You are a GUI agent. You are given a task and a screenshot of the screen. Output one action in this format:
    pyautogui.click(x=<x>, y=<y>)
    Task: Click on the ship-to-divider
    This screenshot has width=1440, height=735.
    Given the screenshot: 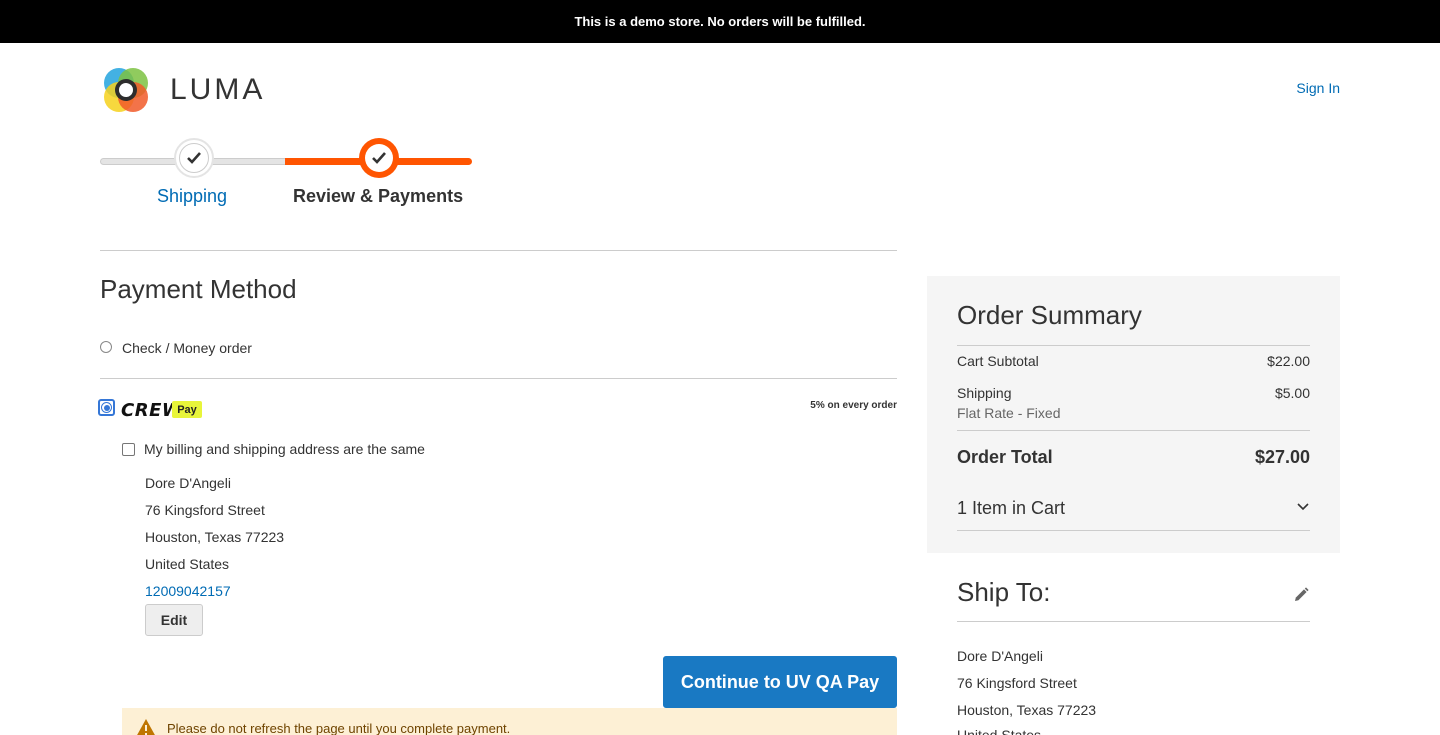 What is the action you would take?
    pyautogui.click(x=1133, y=621)
    